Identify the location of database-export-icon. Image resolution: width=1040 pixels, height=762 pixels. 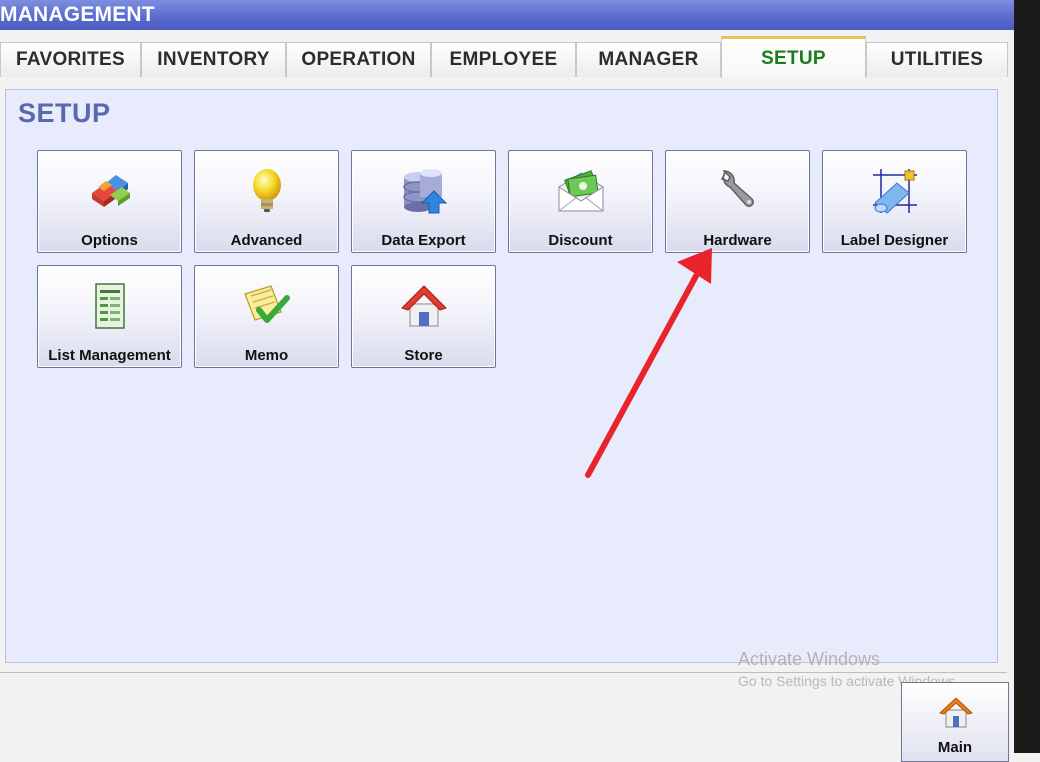
(424, 191).